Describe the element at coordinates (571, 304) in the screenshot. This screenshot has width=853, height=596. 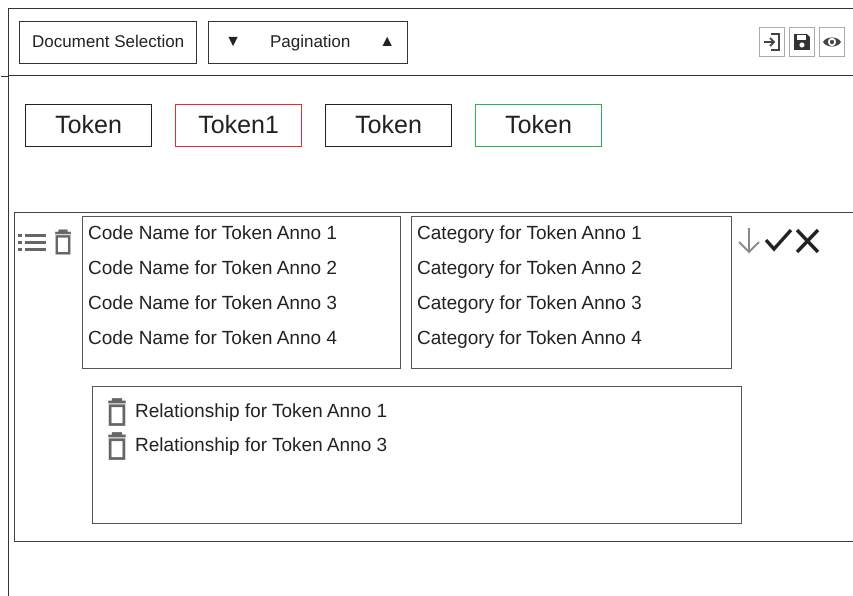
I see `category-item: Category for Token Anno 3` at that location.